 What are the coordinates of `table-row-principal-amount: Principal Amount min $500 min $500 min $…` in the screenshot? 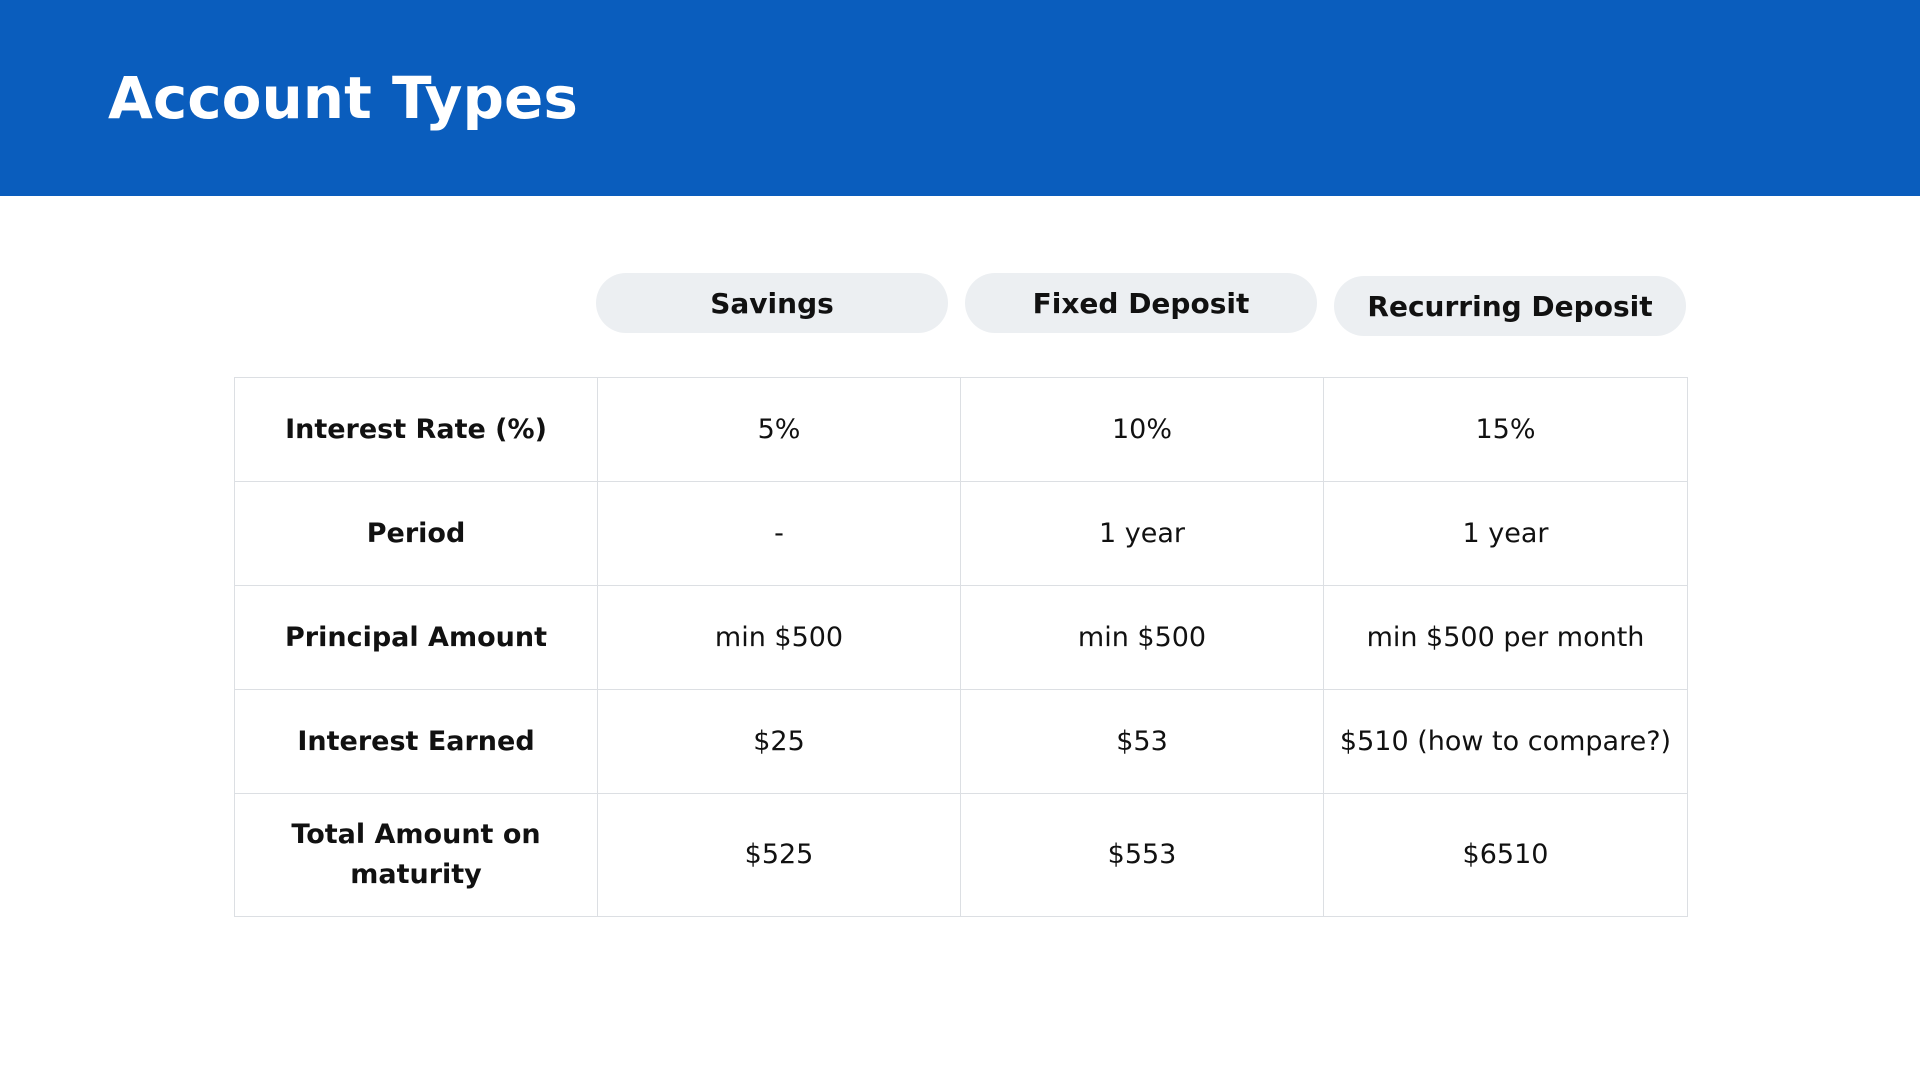 It's located at (961, 637).